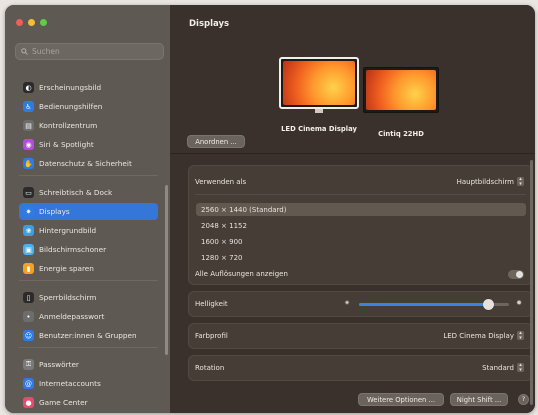 The image size is (538, 415). Describe the element at coordinates (221, 182) in the screenshot. I see `use-as-label: Verwenden als` at that location.